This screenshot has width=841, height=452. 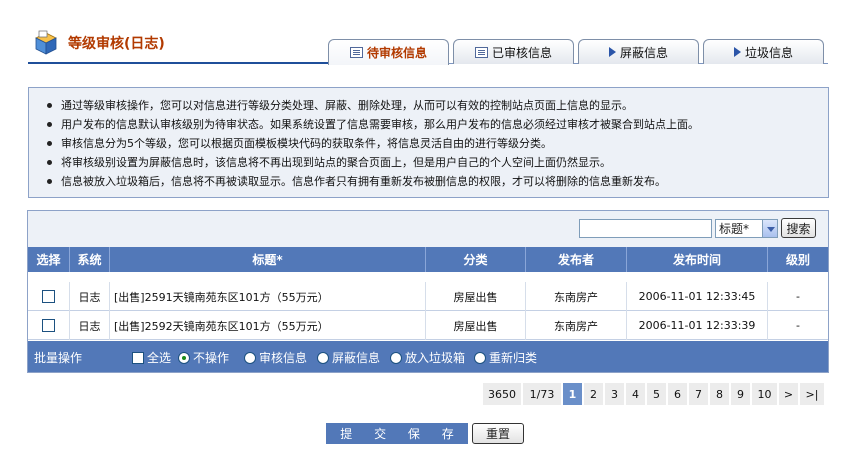 What do you see at coordinates (178, 63) in the screenshot?
I see `title-underline` at bounding box center [178, 63].